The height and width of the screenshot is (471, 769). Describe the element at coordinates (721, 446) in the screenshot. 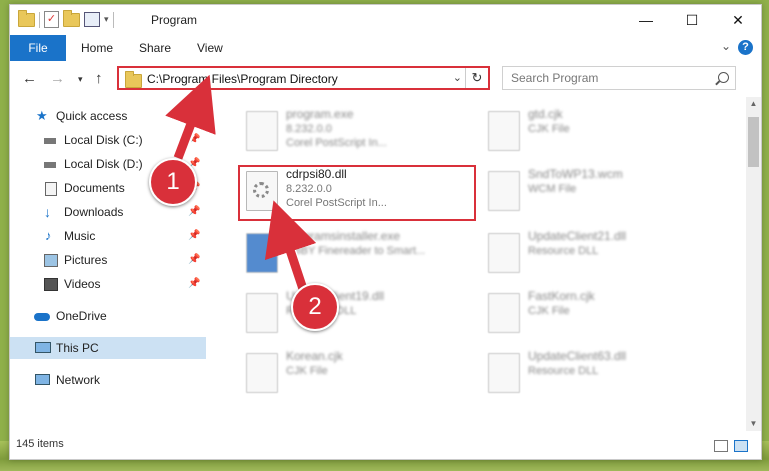

I see `details-view-icon` at that location.